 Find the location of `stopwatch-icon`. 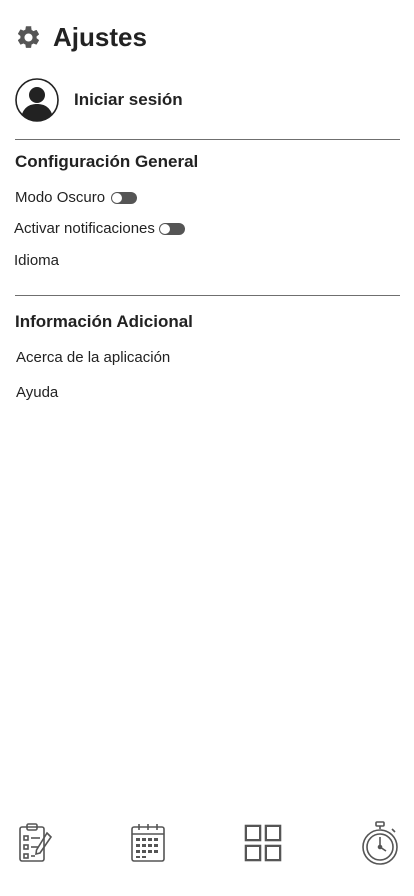

stopwatch-icon is located at coordinates (380, 843).